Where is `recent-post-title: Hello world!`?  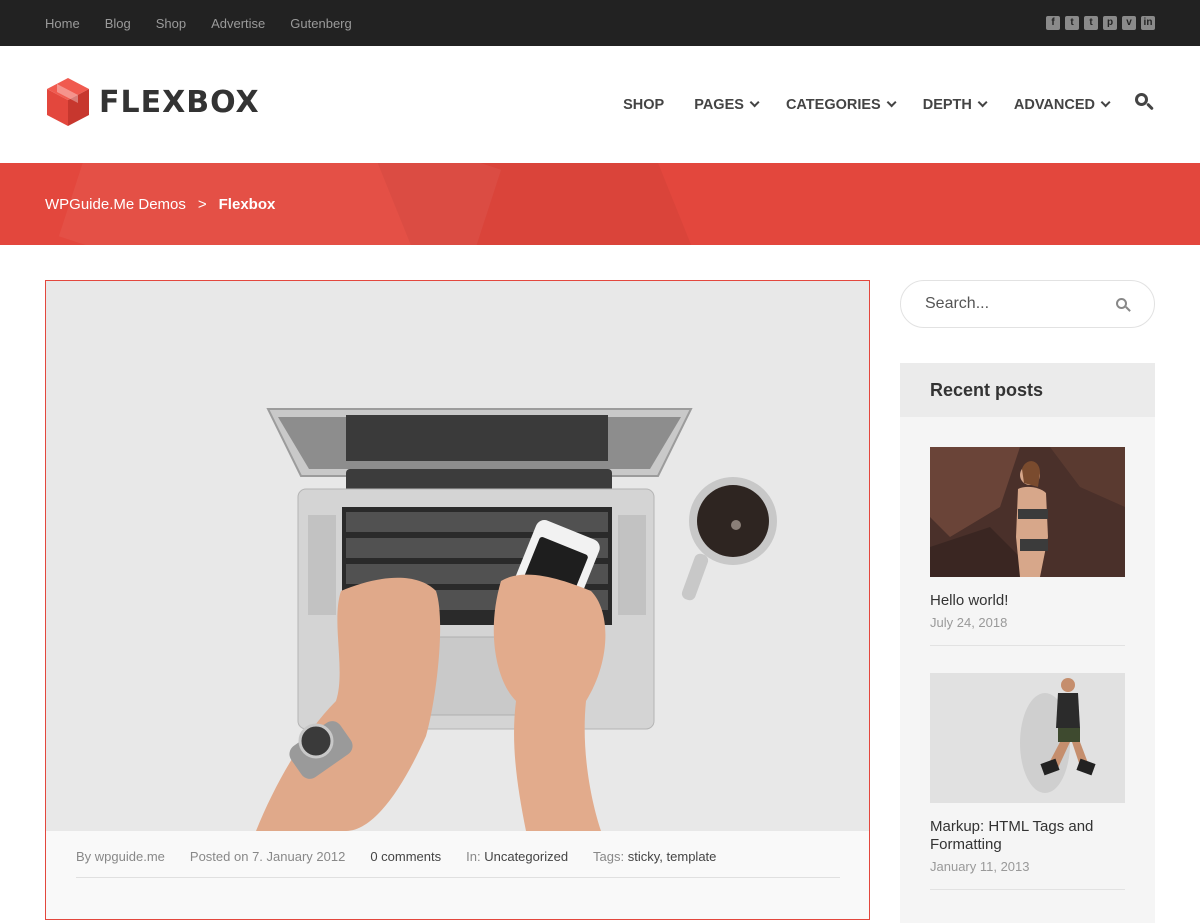 recent-post-title: Hello world! is located at coordinates (1027, 601).